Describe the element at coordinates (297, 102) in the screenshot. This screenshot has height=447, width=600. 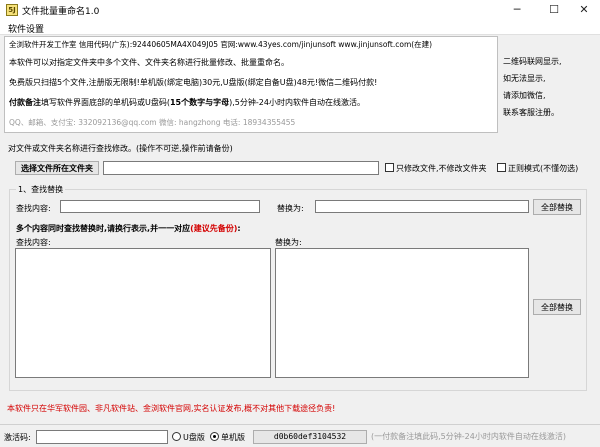
I see `payment-note-end: ),5分钟-24小时内软件自动在线激活。` at that location.